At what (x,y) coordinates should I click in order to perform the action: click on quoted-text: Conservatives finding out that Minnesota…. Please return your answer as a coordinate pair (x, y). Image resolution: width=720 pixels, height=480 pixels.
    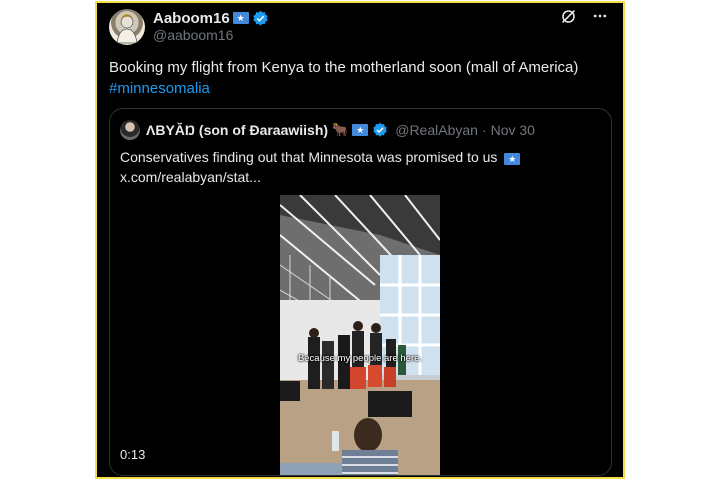
    Looking at the image, I should click on (355, 167).